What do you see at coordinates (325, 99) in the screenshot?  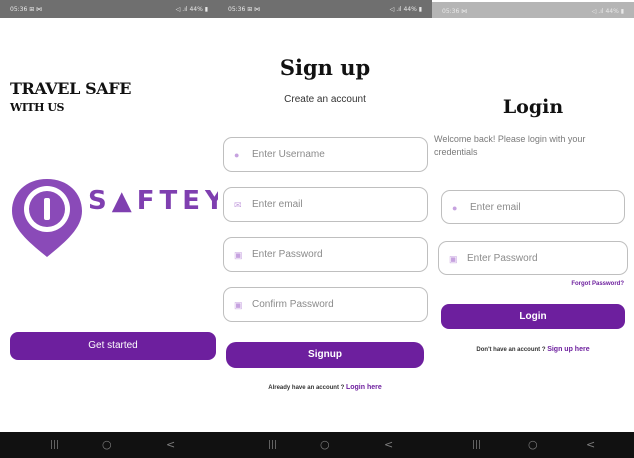 I see `page-subtitle: Create an account` at bounding box center [325, 99].